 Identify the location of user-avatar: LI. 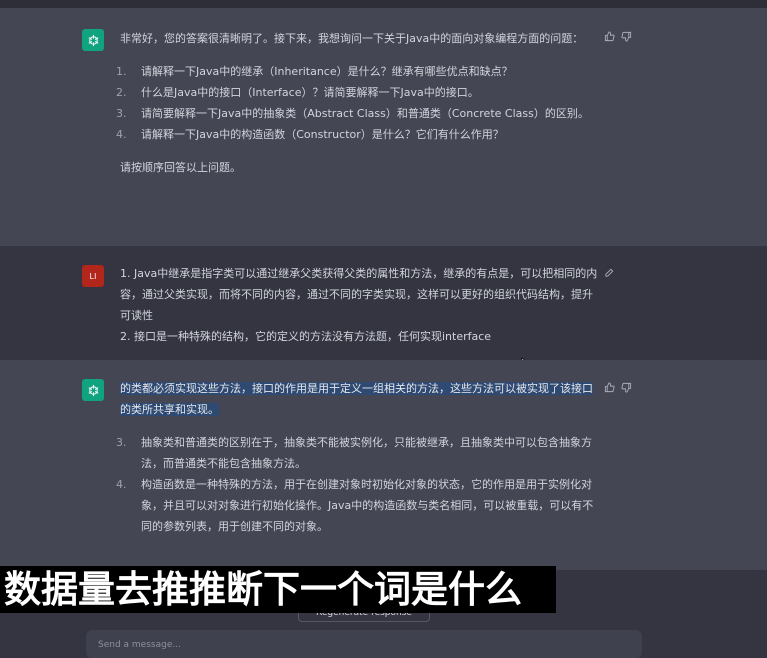
(93, 276).